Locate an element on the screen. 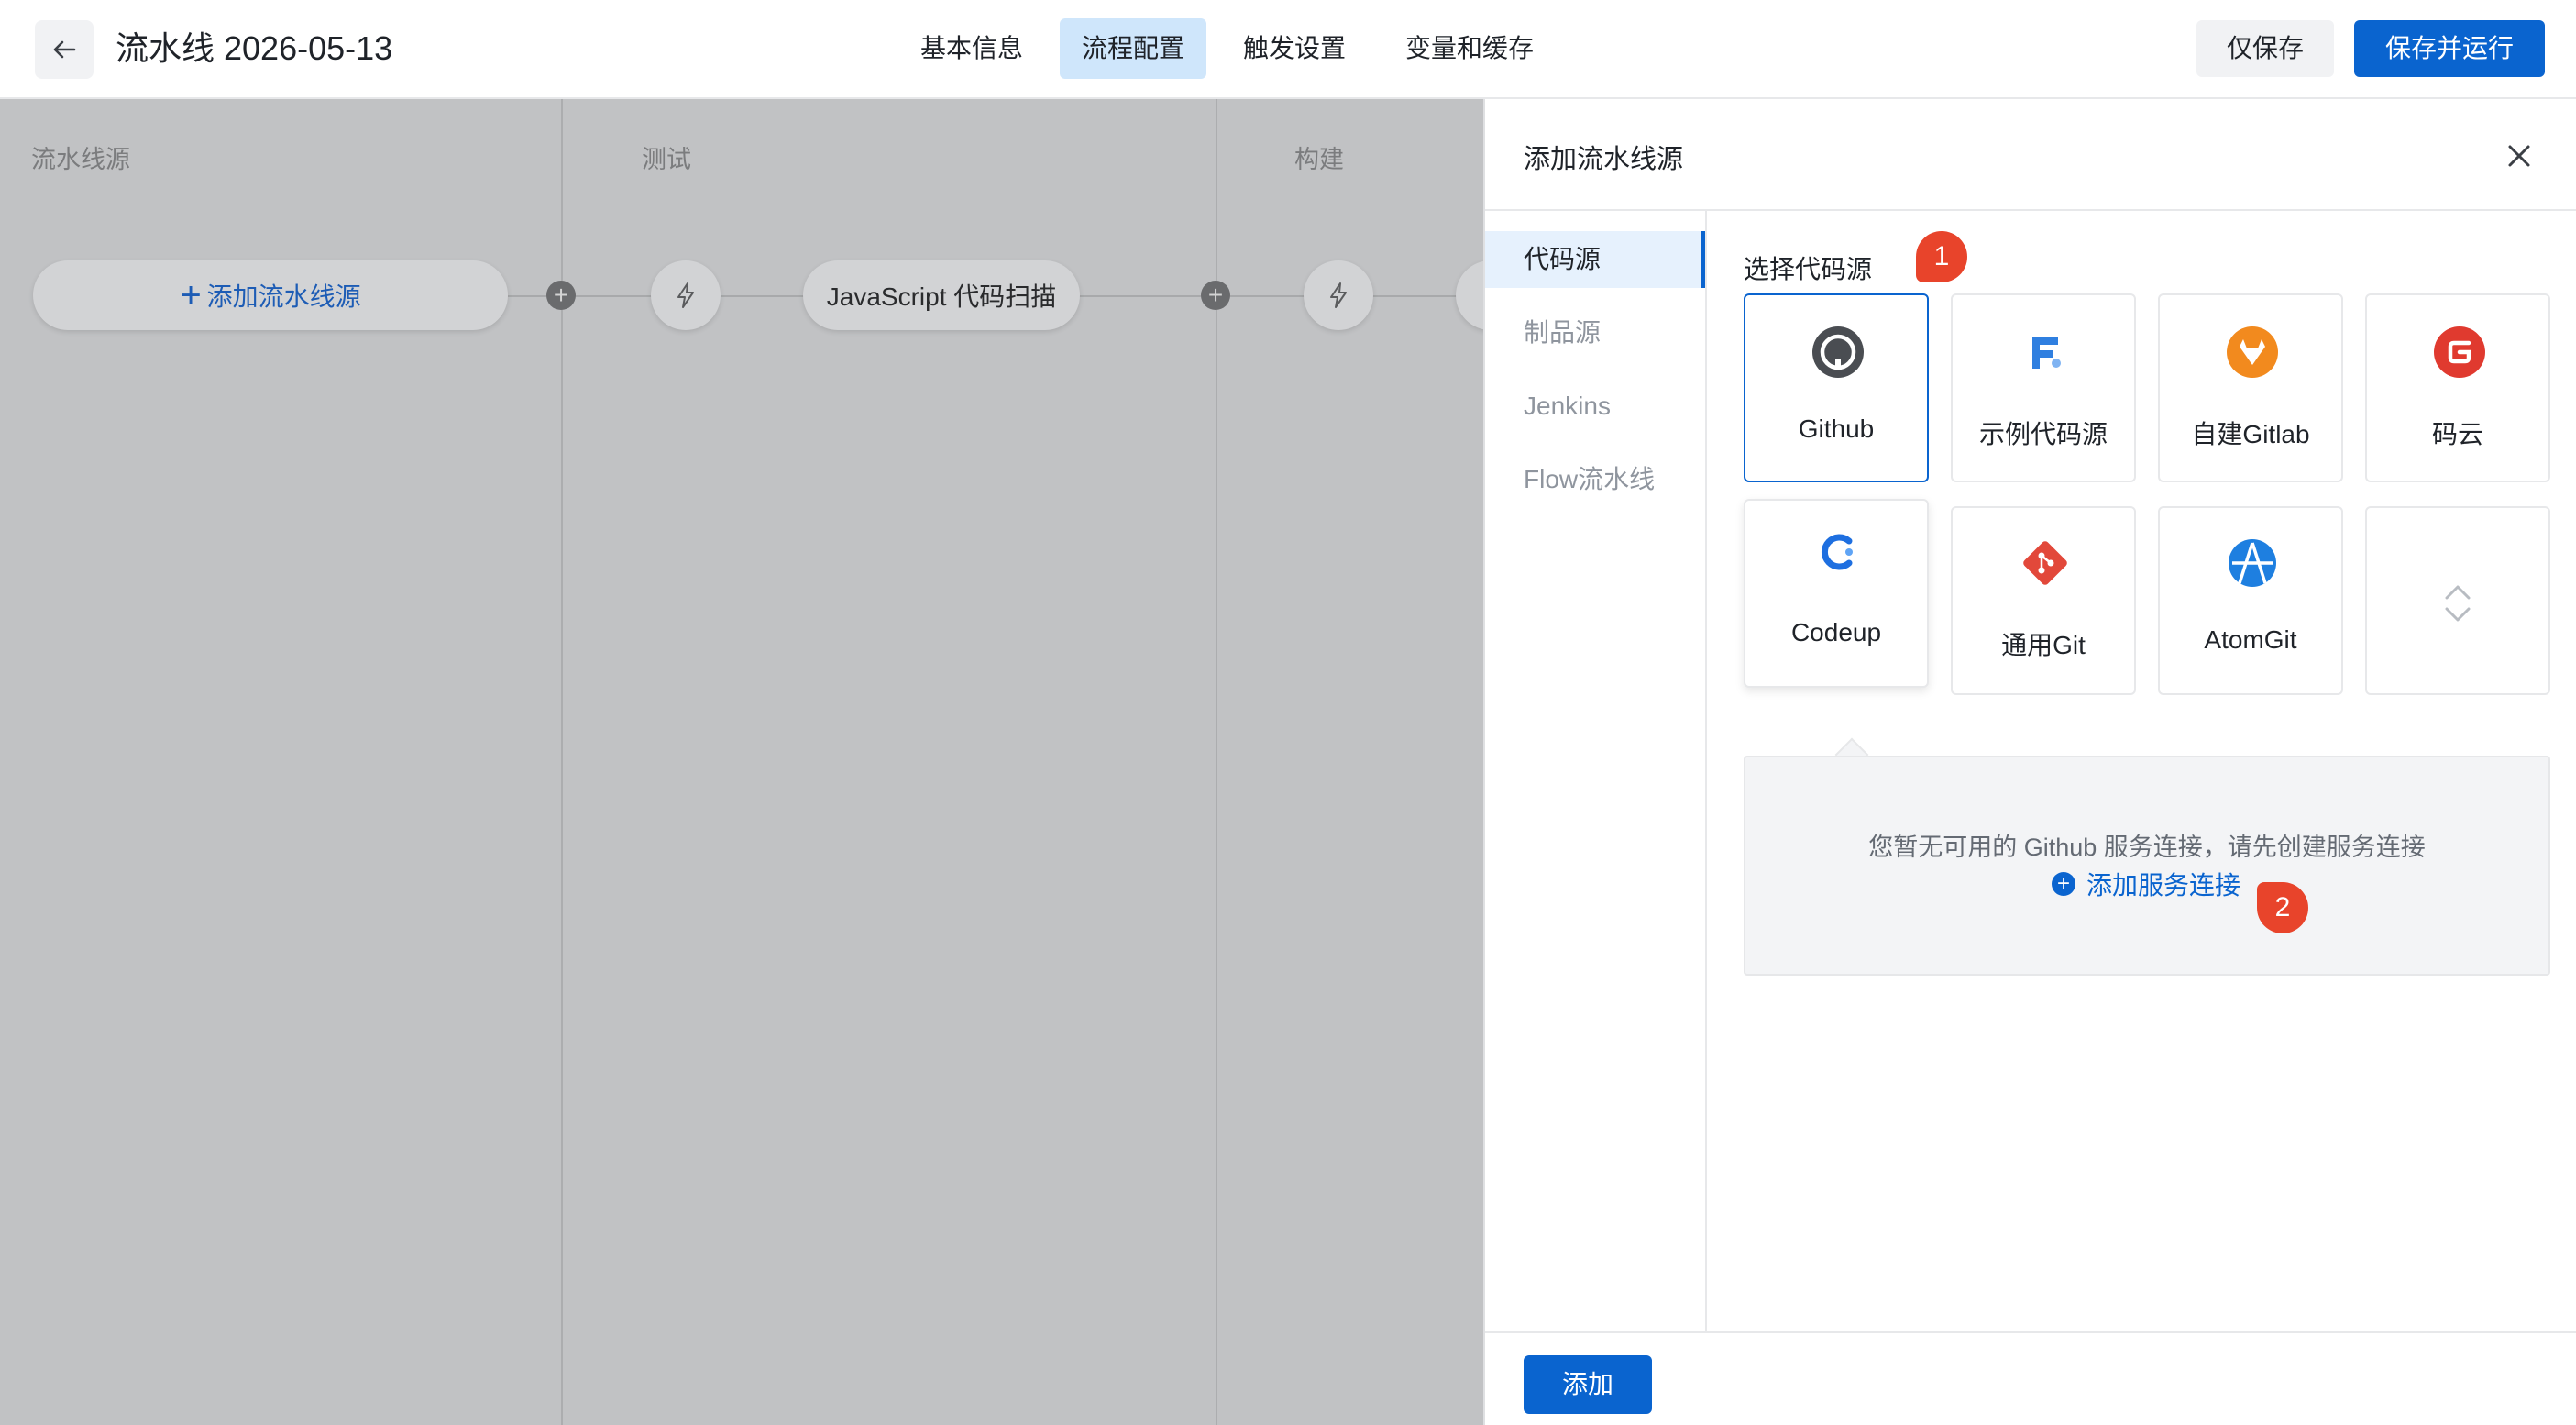  drawer-title: 添加流水线源 is located at coordinates (1604, 160).